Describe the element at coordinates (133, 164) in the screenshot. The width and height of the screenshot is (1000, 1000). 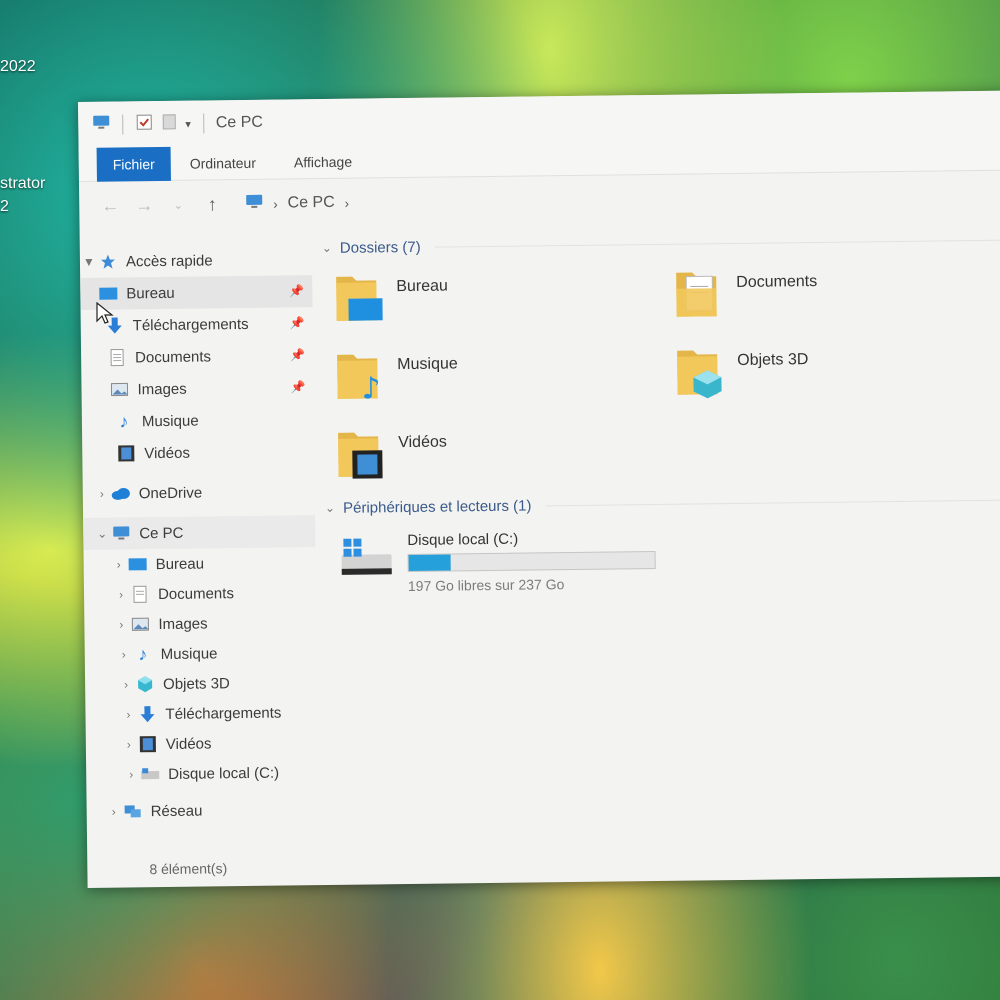
I see `tab-fichier: Fichier` at that location.